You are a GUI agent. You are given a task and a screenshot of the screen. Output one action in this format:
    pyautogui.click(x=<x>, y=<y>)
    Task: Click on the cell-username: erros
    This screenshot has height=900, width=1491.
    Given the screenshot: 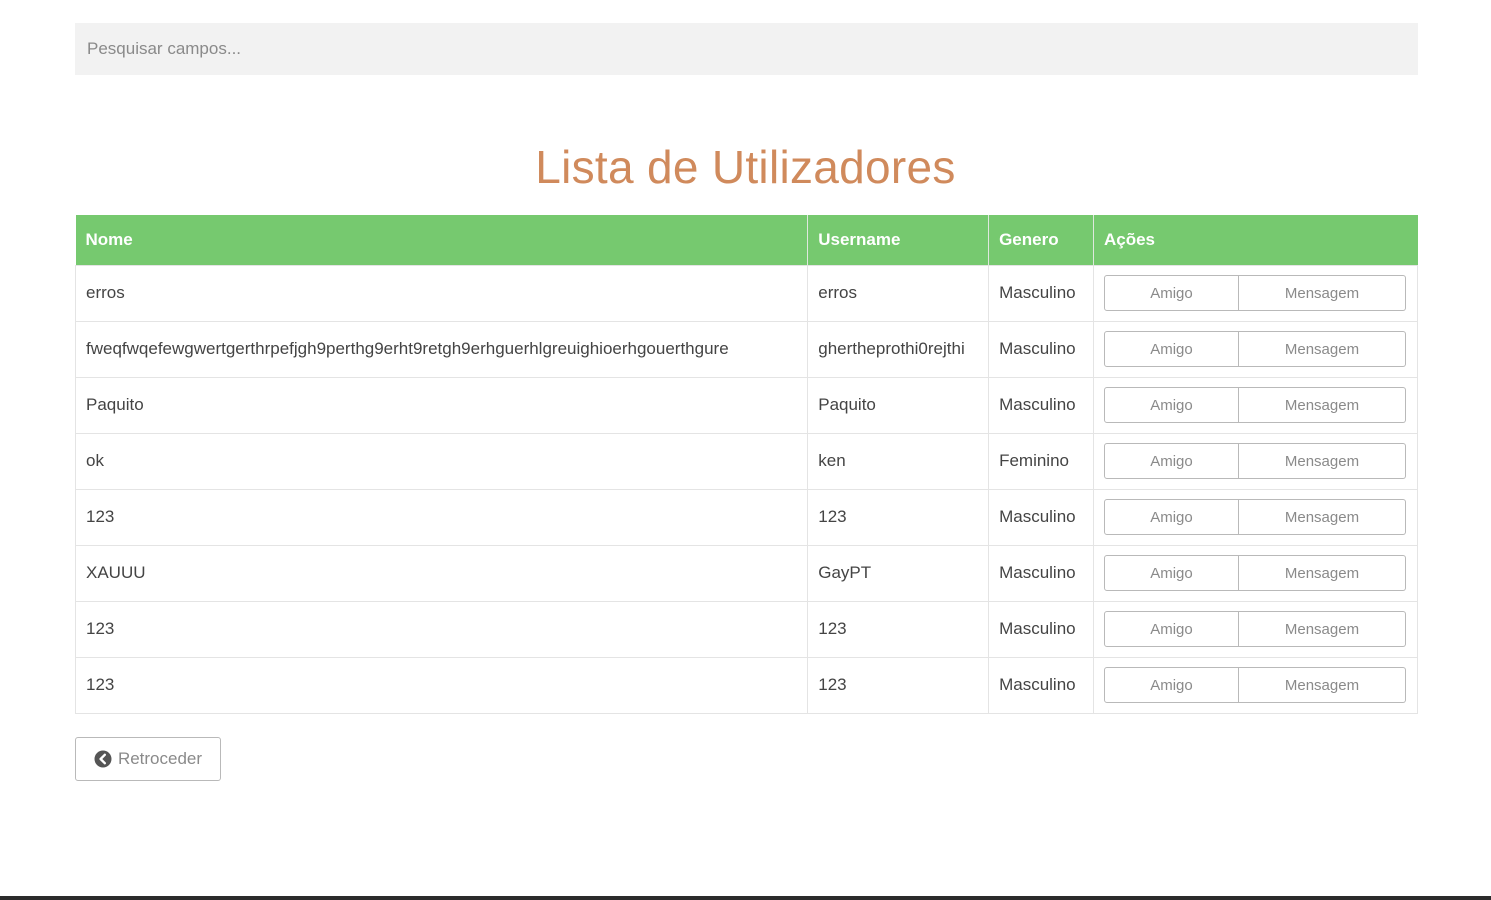 What is the action you would take?
    pyautogui.click(x=898, y=292)
    